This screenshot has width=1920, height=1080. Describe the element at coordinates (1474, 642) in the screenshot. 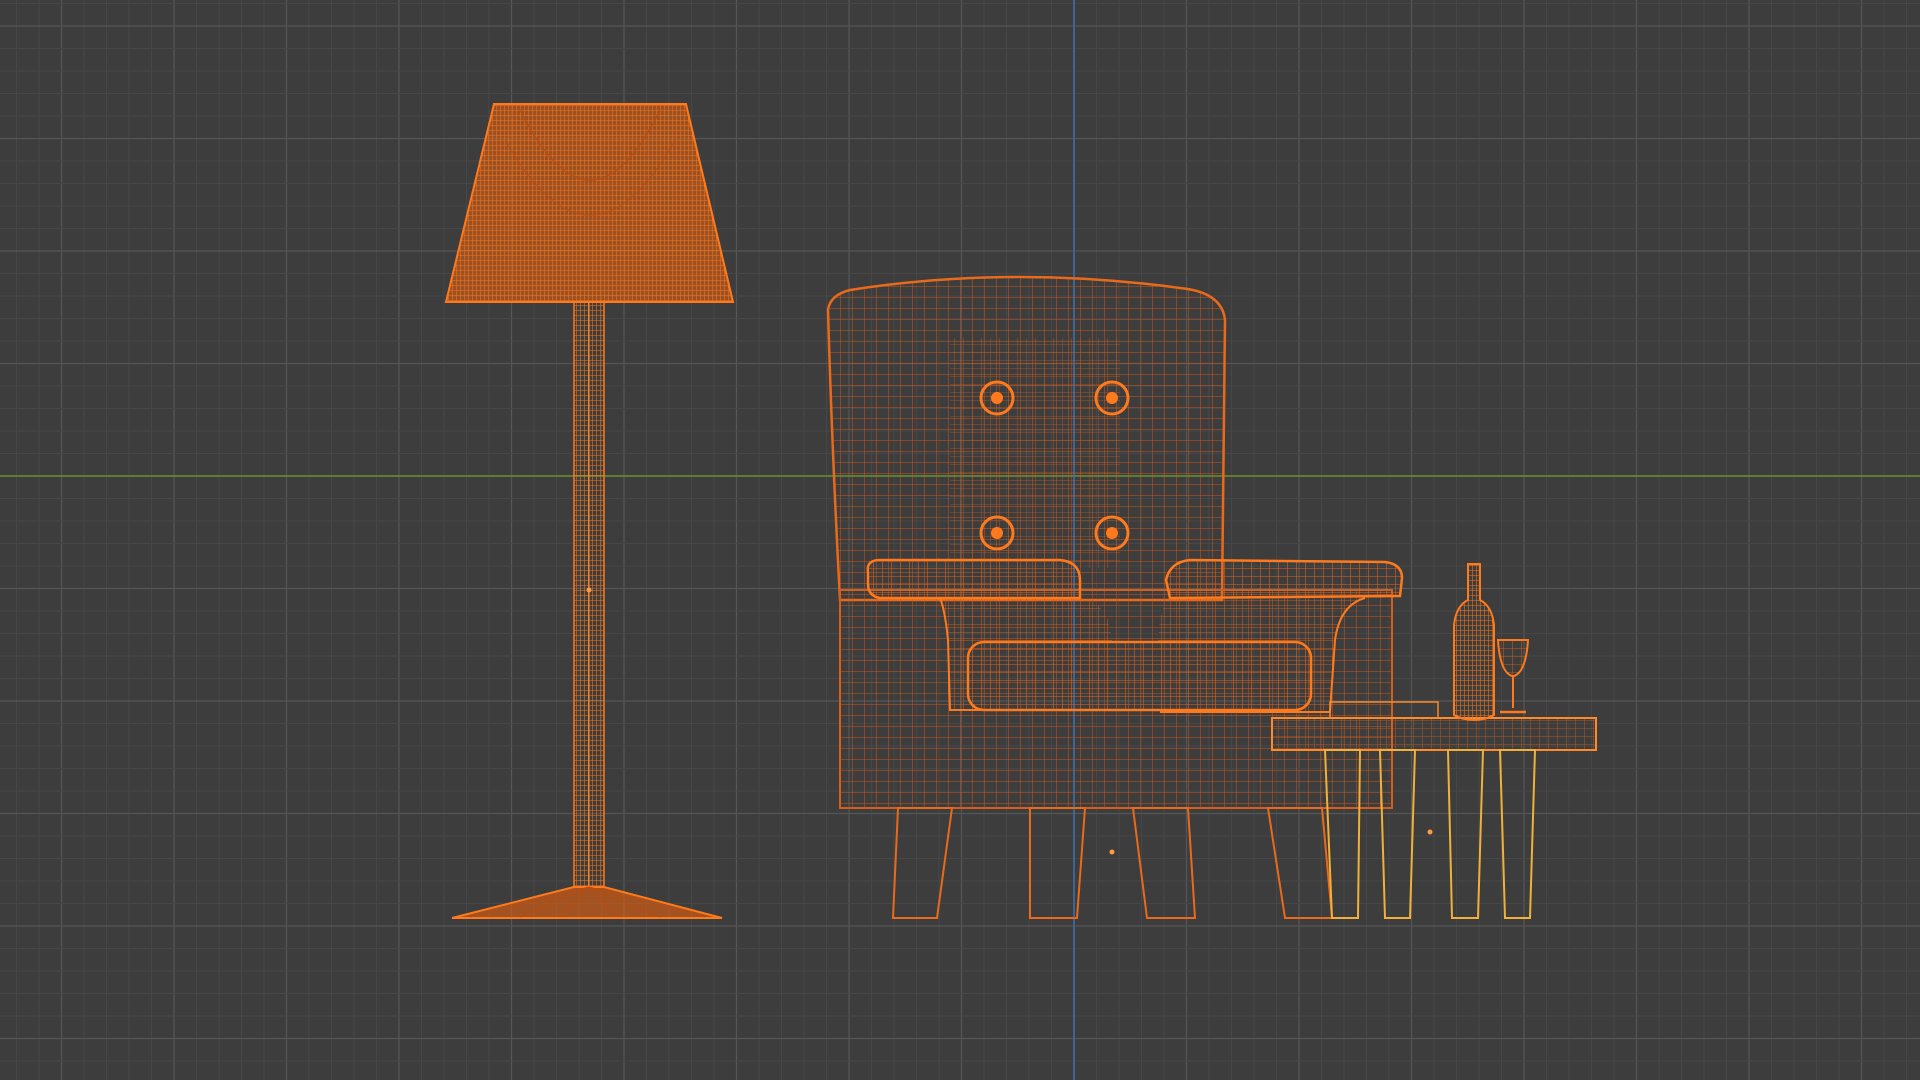

I see `wine-bottle` at that location.